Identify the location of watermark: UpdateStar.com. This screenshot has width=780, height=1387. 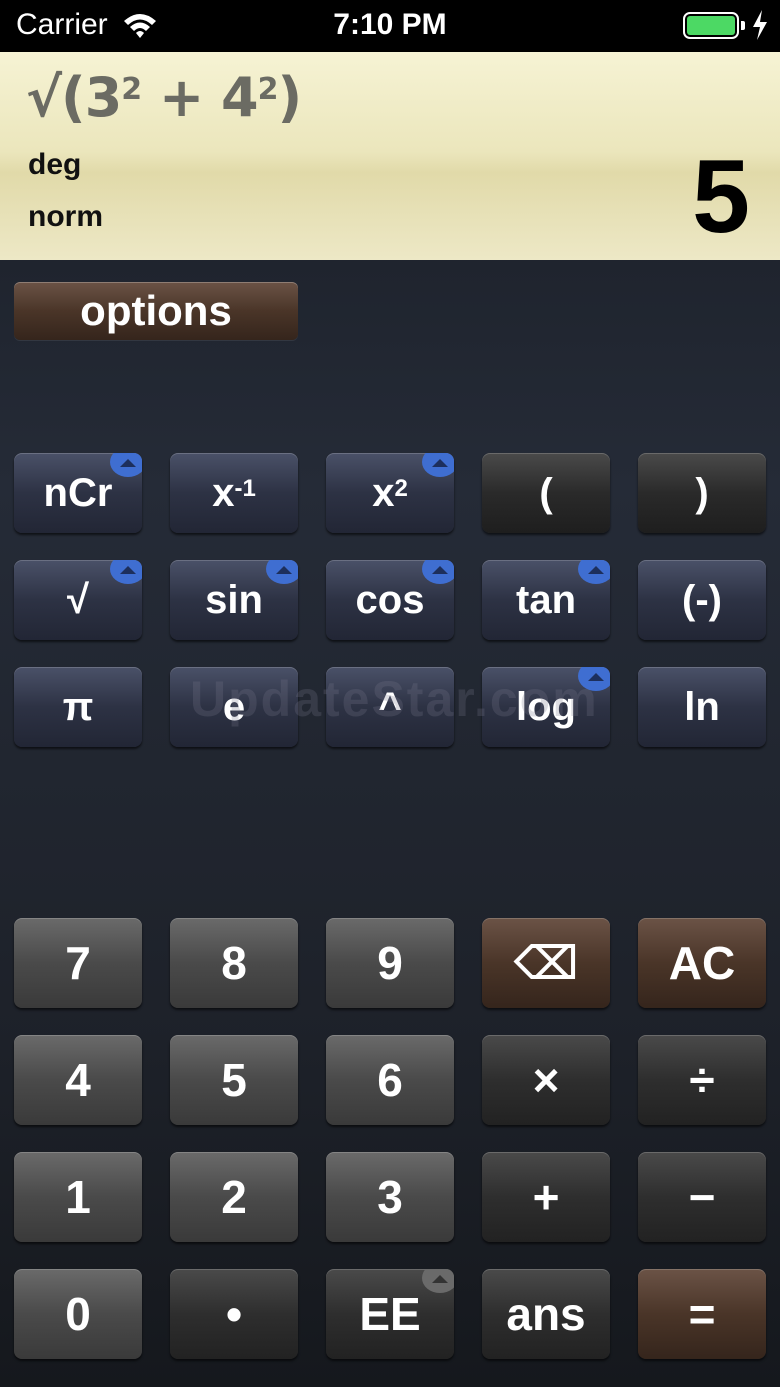
(394, 699).